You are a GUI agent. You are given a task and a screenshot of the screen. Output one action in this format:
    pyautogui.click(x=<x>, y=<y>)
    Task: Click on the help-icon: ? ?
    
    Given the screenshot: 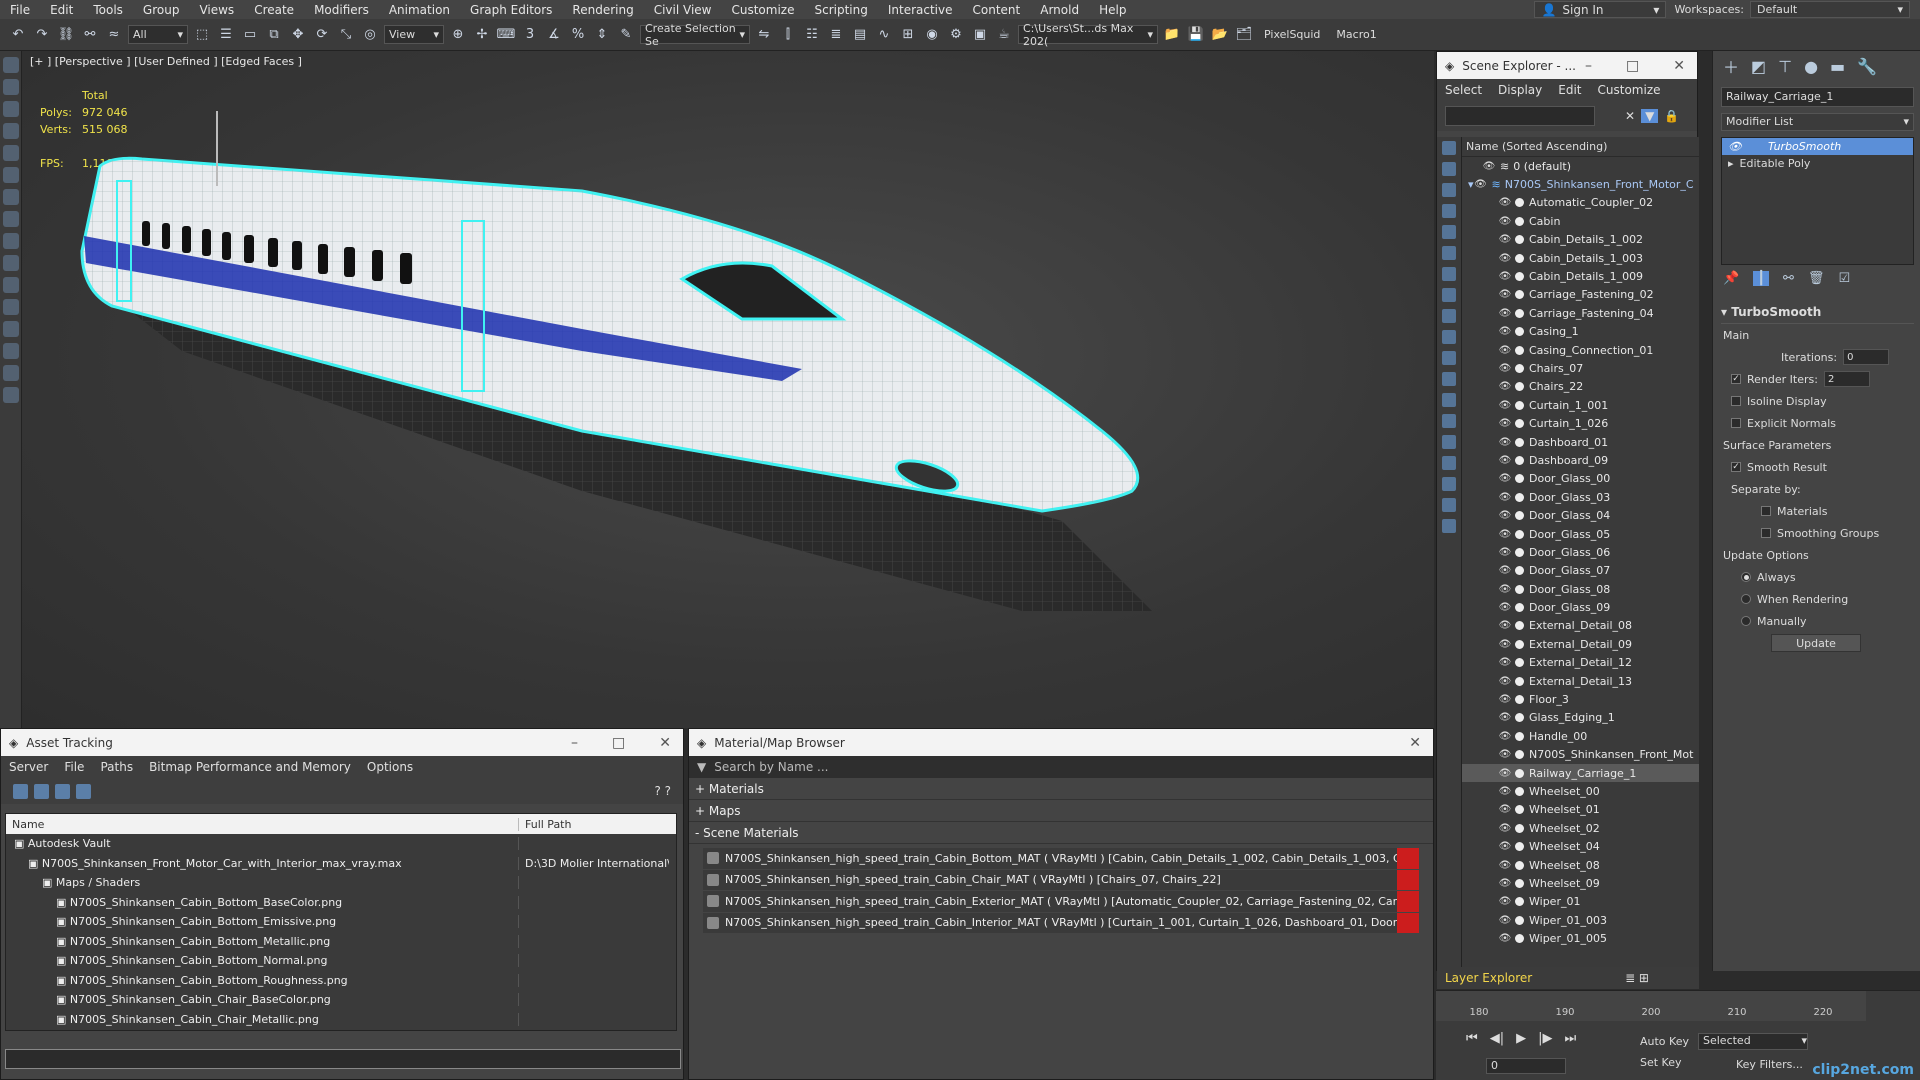 What is the action you would take?
    pyautogui.click(x=662, y=791)
    